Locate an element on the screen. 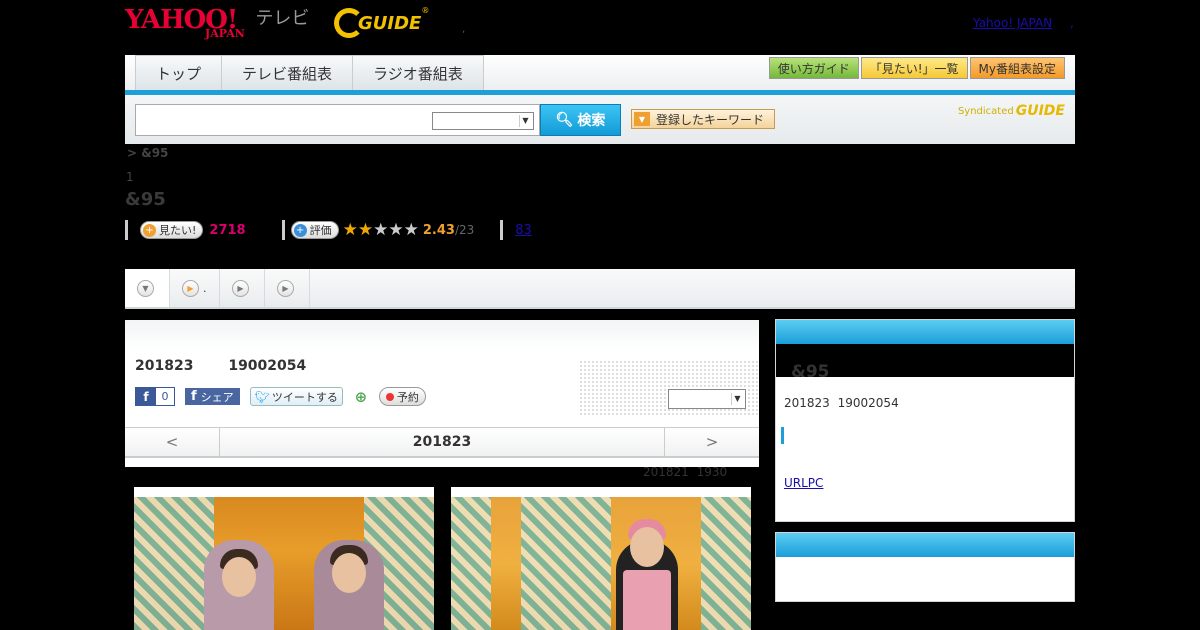 The height and width of the screenshot is (630, 1200). facebook-like-button: f 0 is located at coordinates (155, 396).